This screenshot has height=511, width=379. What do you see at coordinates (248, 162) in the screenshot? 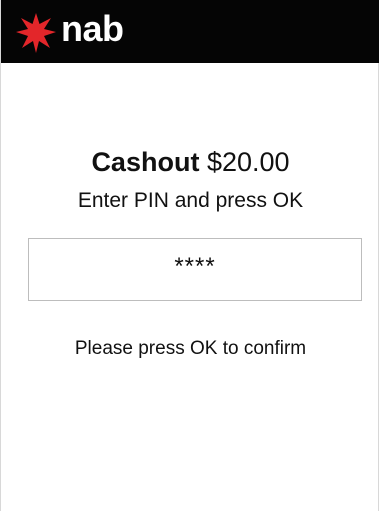
I see `transaction-amount: $20.00` at bounding box center [248, 162].